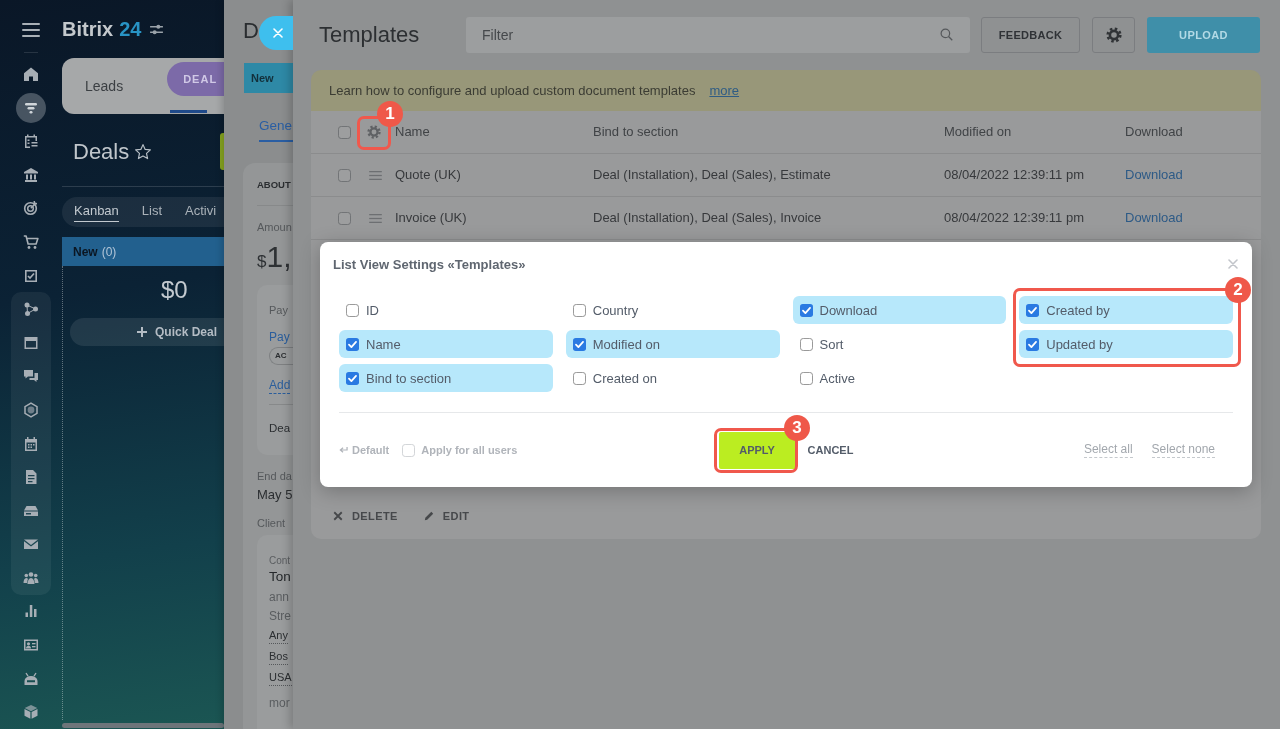 This screenshot has height=729, width=1280. I want to click on settings-button, so click(1113, 35).